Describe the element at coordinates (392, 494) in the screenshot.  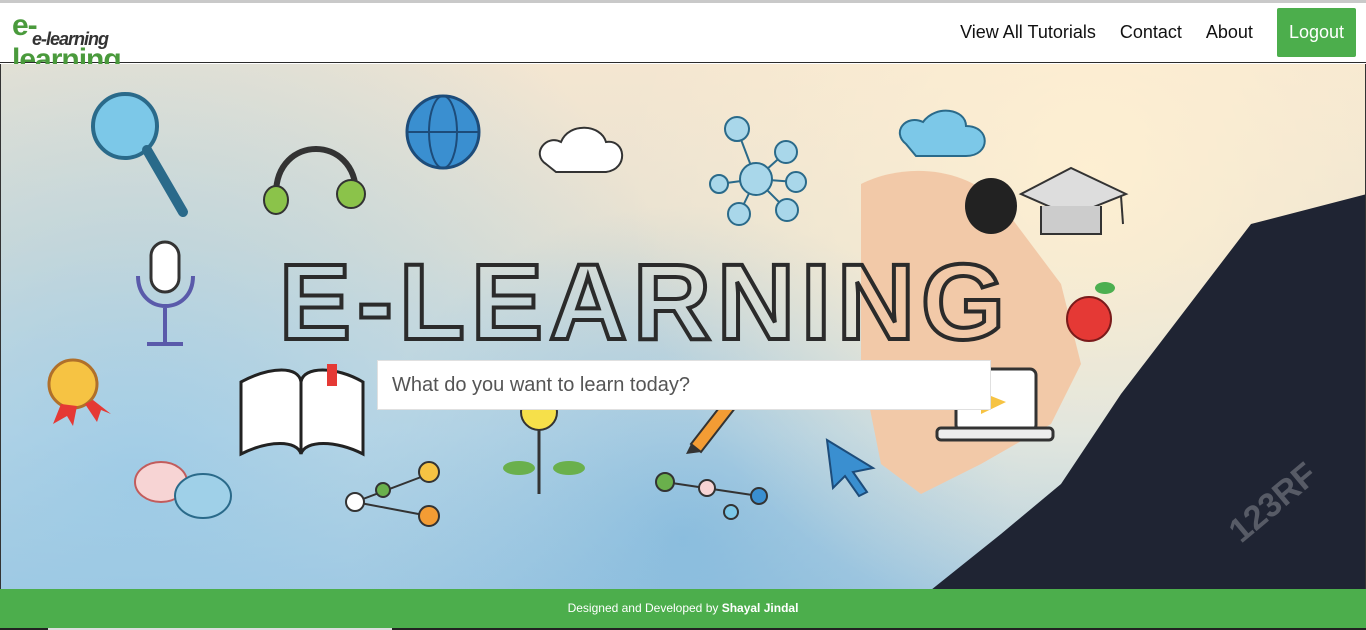
I see `share-icon` at that location.